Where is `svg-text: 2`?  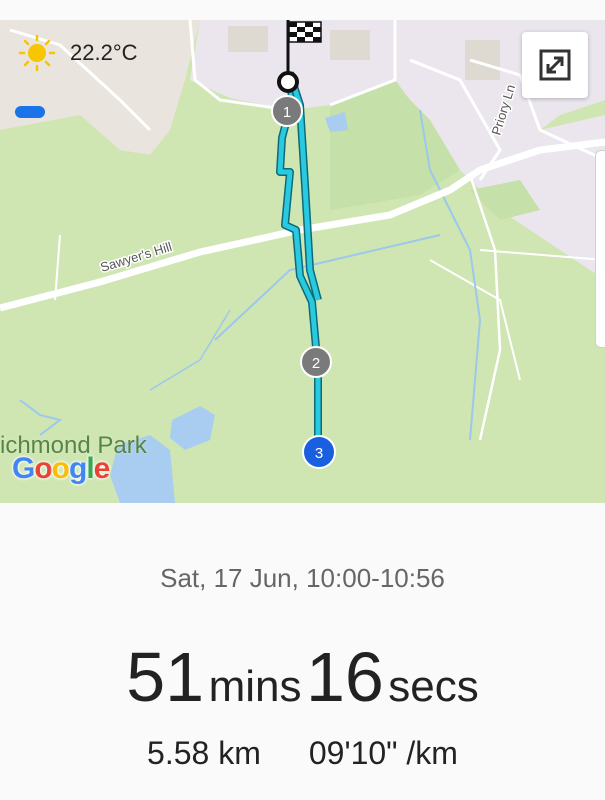 svg-text: 2 is located at coordinates (316, 363).